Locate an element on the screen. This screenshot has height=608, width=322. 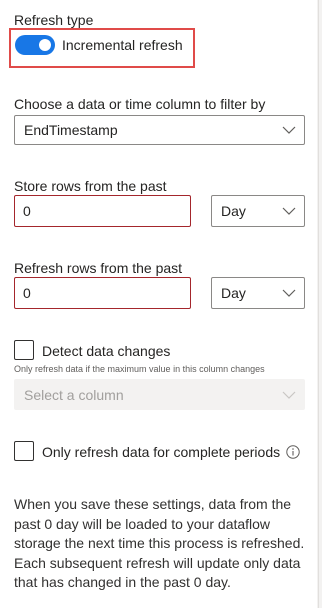
refresh-rows-unit-value: Day is located at coordinates (233, 293).